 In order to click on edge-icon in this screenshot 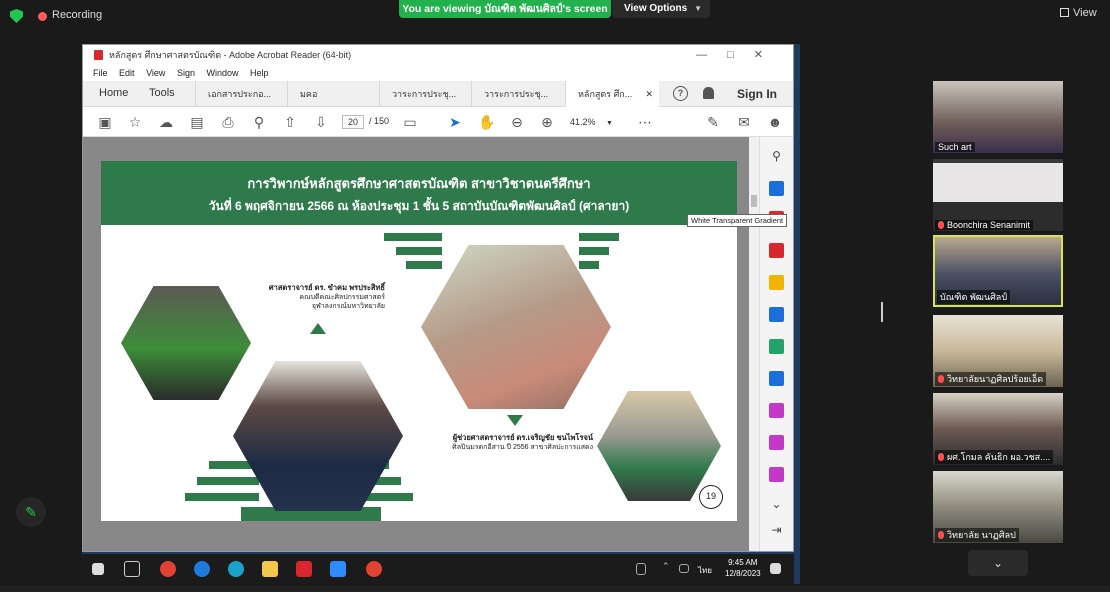, I will do `click(236, 569)`.